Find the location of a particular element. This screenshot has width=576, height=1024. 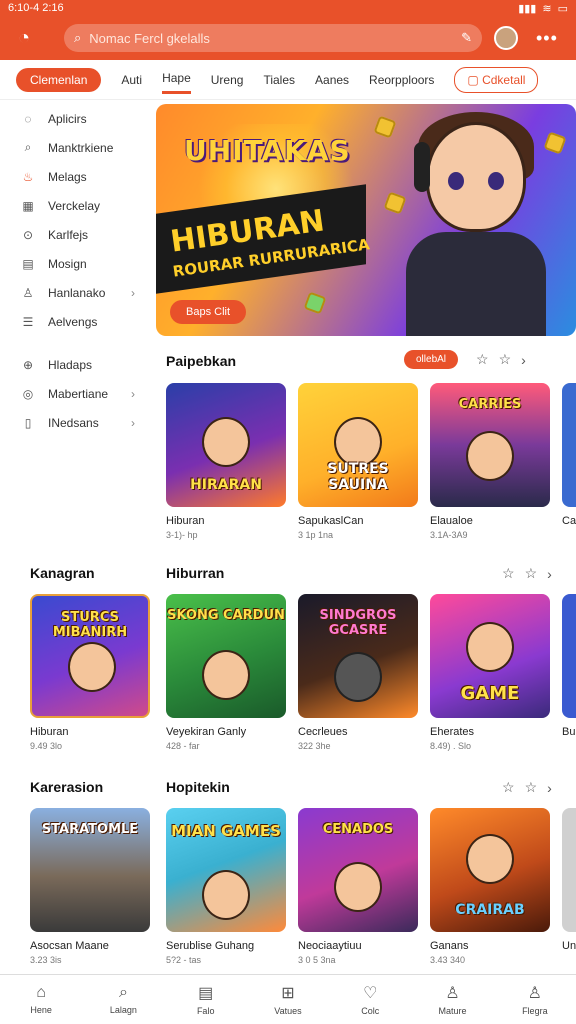

game-card: SINDGROS GCASRE Cecrleues 322 3he is located at coordinates (358, 672).